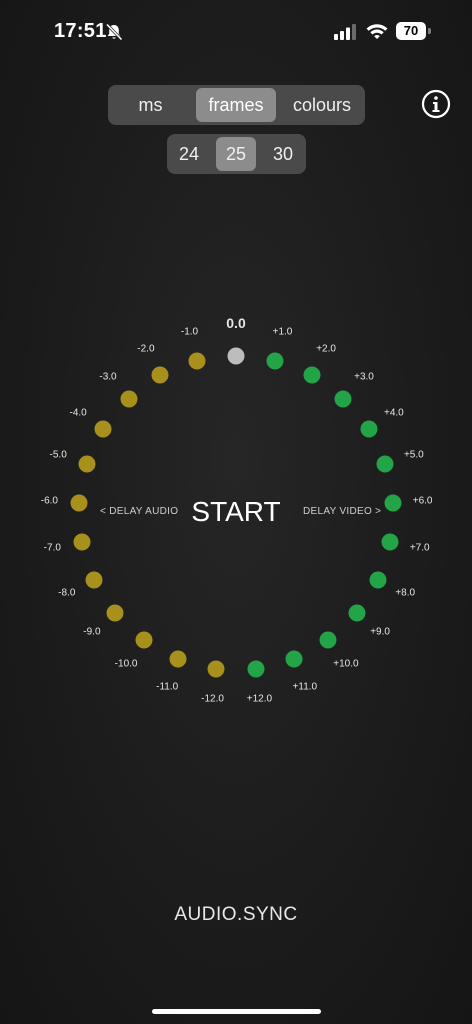 The height and width of the screenshot is (1024, 472). Describe the element at coordinates (326, 349) in the screenshot. I see `offset-label-plus-2: +2.0` at that location.